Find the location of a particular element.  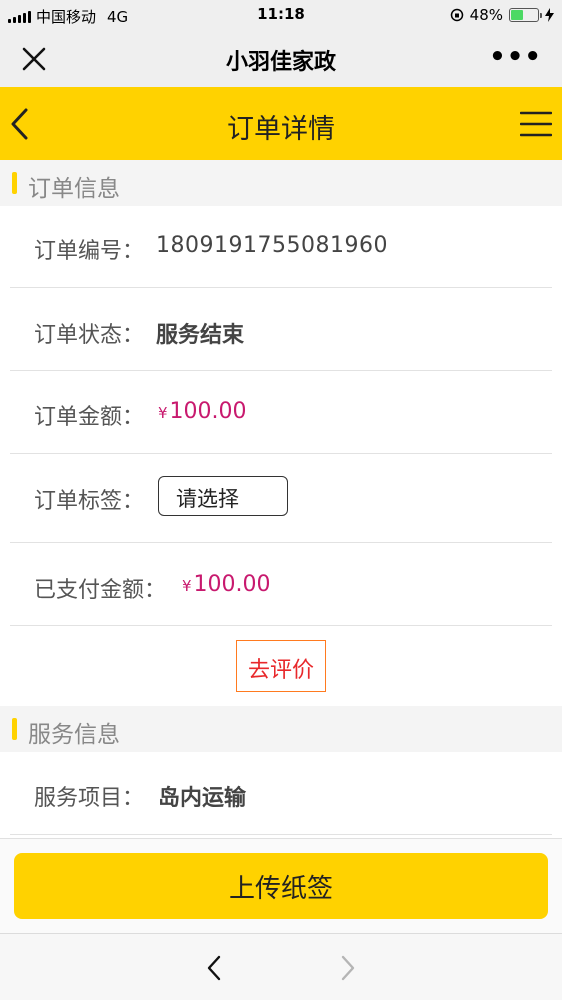

order-tag-row: 订单标签： 请选择 is located at coordinates (281, 498).